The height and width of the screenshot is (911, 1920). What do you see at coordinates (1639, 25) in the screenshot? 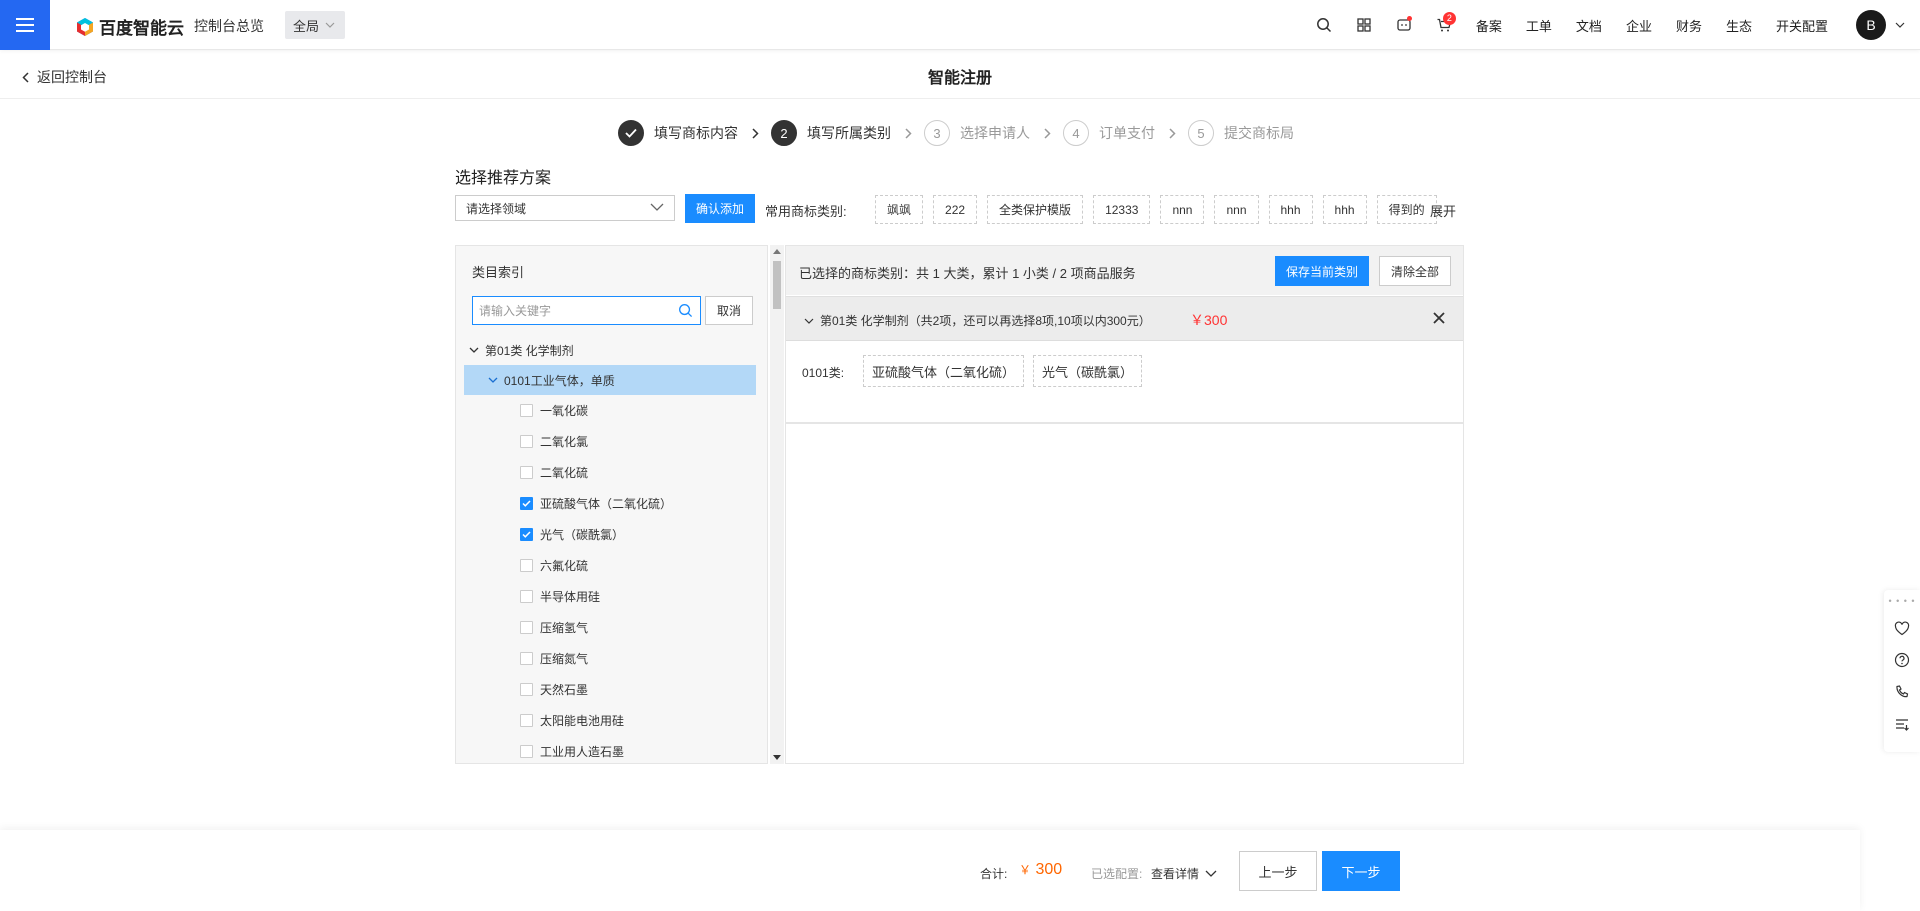
I see `nav-link-enterprise: 企业` at bounding box center [1639, 25].